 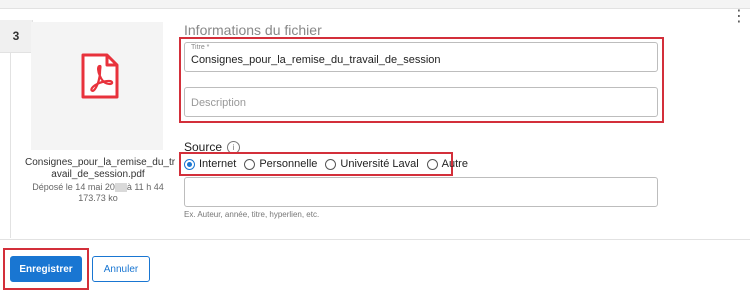 I want to click on description-field, so click(x=424, y=102).